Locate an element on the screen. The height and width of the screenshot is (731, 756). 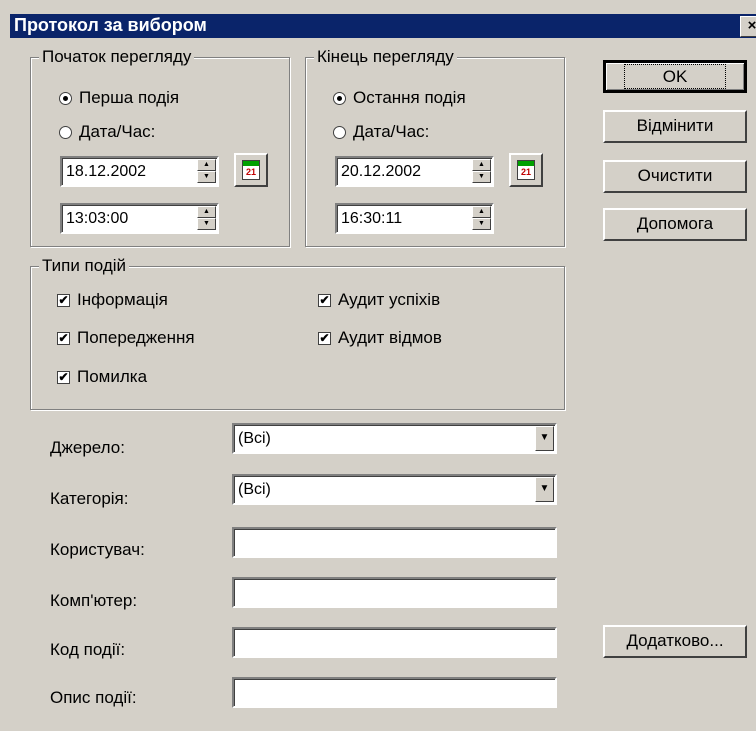
start-date-time-radio: Дата/Час: is located at coordinates (107, 132).